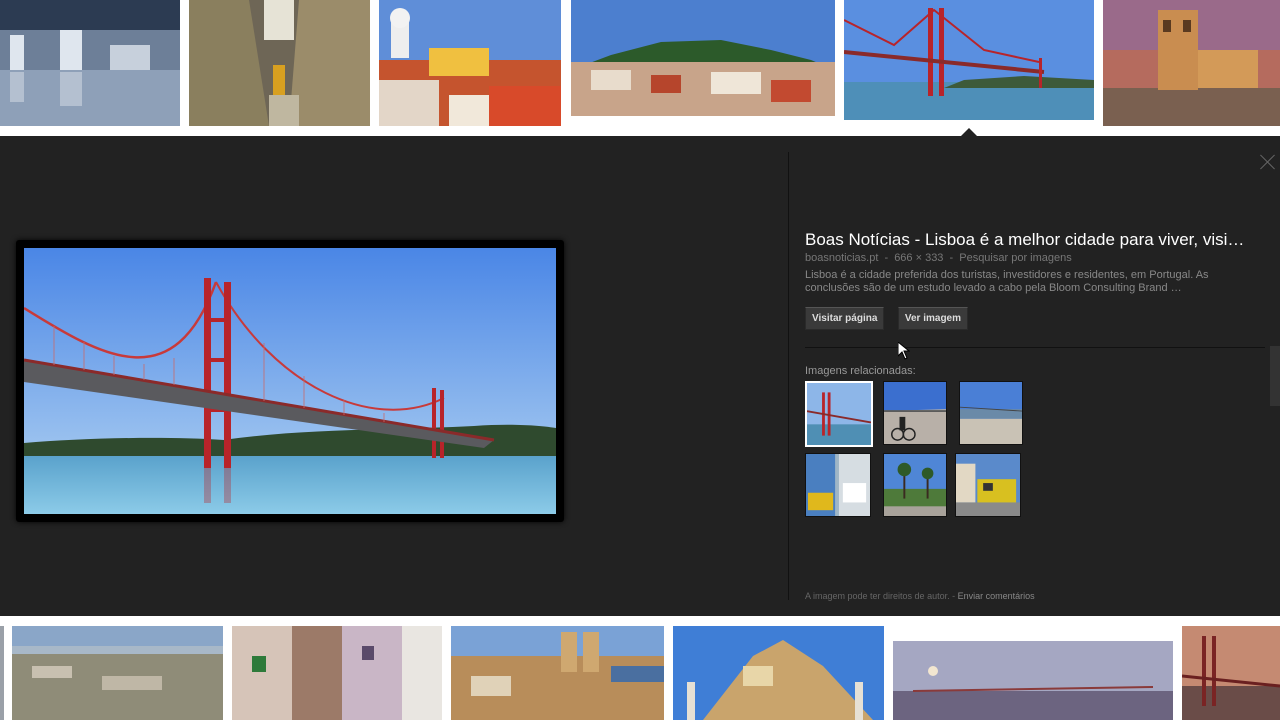 This screenshot has width=1280, height=720. What do you see at coordinates (969, 60) in the screenshot?
I see `thumbnail-ponte-25-abril` at bounding box center [969, 60].